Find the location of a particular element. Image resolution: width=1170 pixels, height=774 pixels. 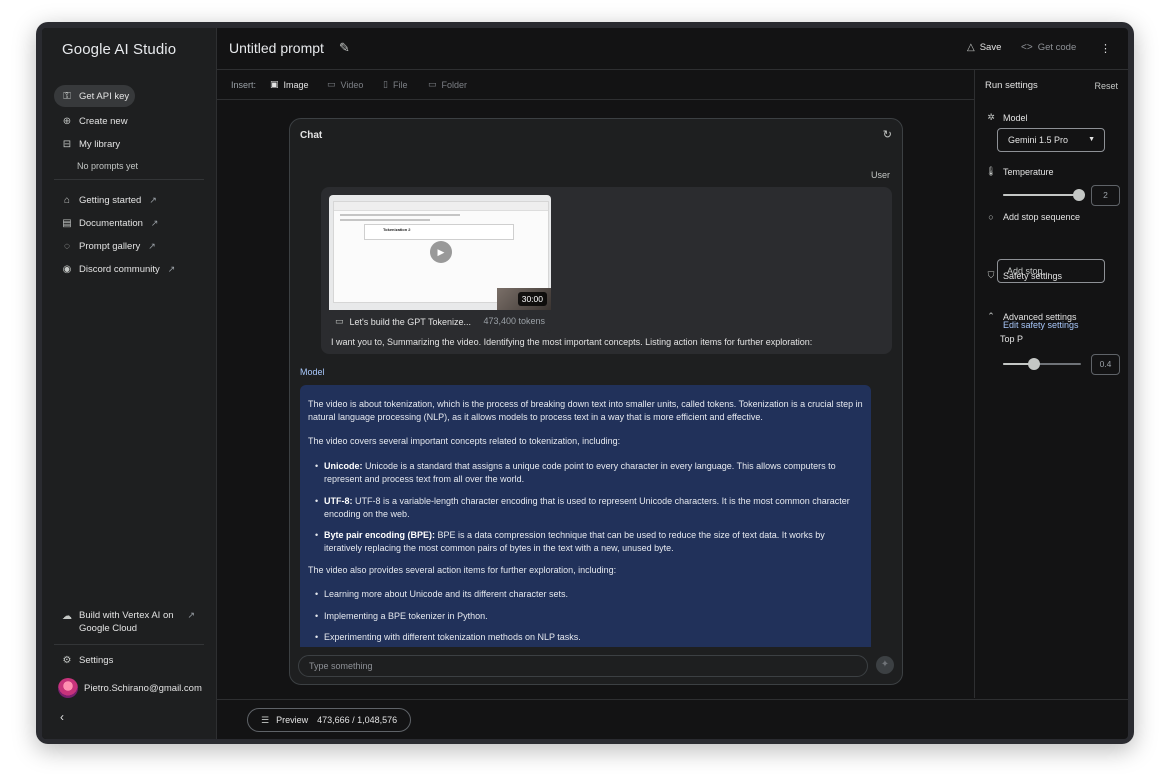

document-icon: ▤ is located at coordinates (67, 223).